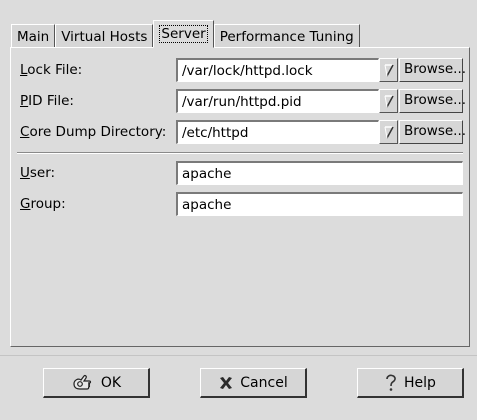 The height and width of the screenshot is (420, 477). I want to click on user-input: apache, so click(319, 173).